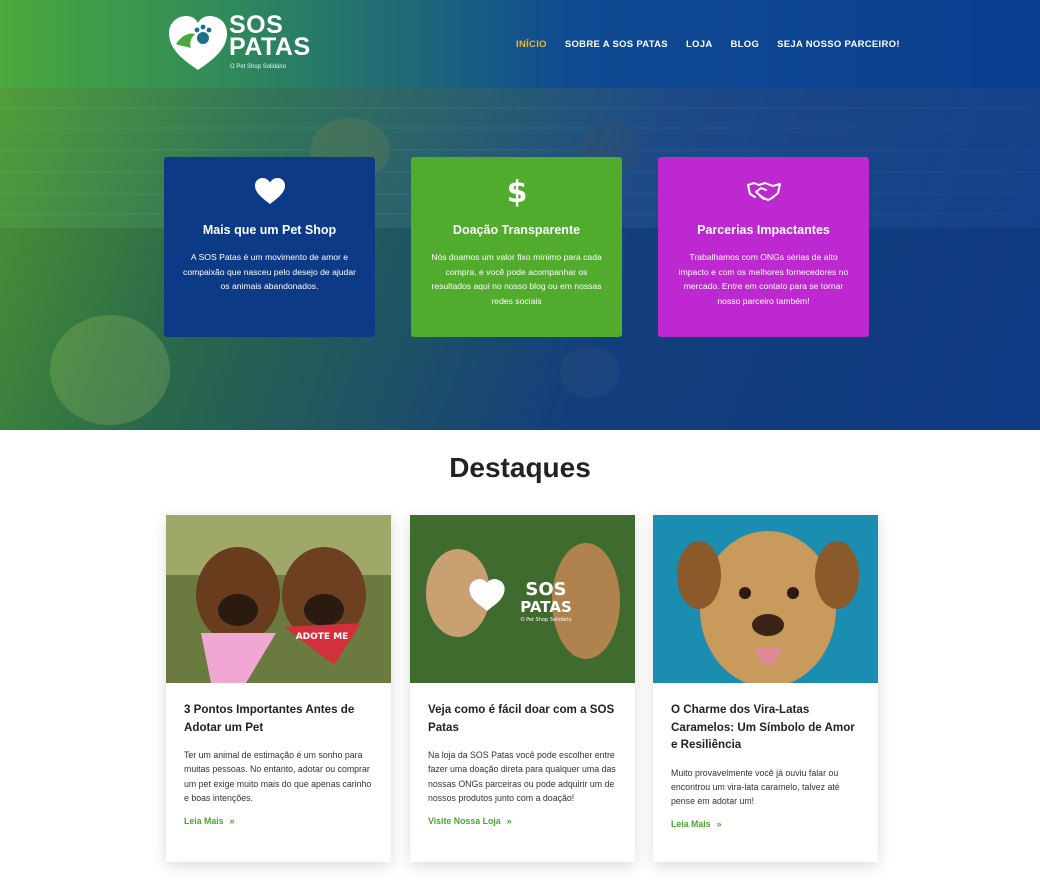  Describe the element at coordinates (258, 67) in the screenshot. I see `logo-tagline: O Pet Shop Solidário` at that location.